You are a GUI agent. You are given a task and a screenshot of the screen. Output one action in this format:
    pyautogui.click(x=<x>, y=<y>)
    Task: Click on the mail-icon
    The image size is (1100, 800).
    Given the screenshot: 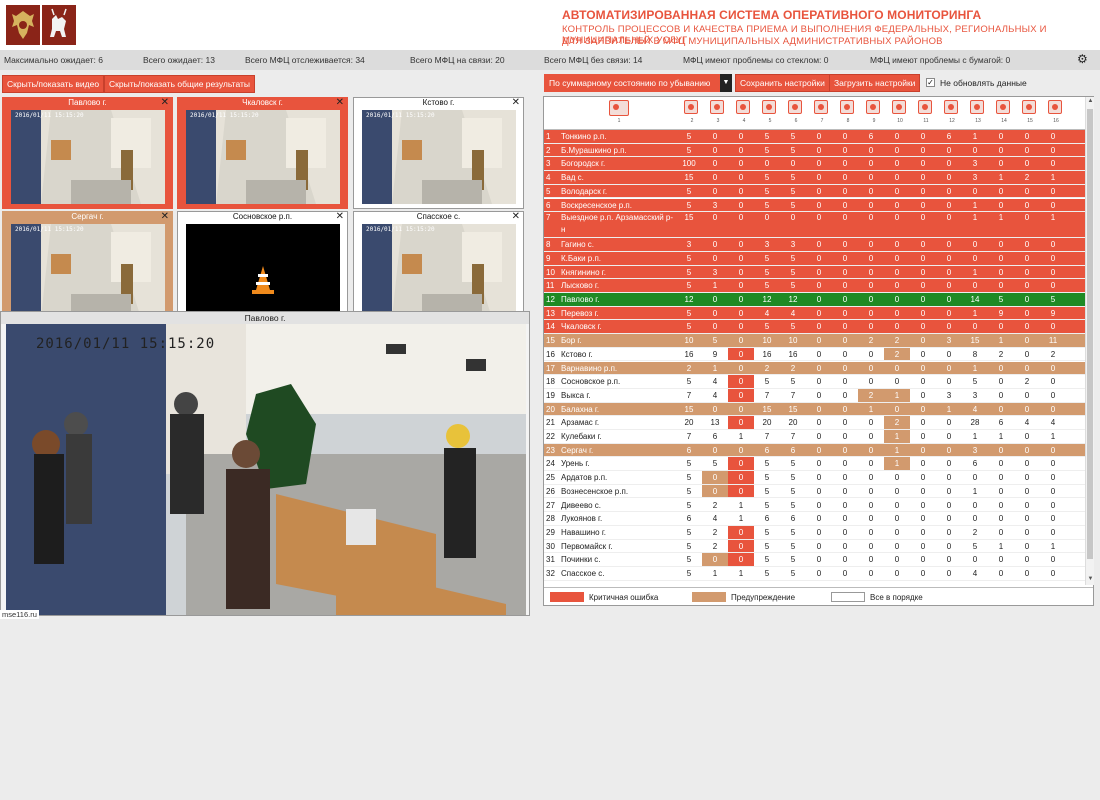 What is the action you would take?
    pyautogui.click(x=821, y=107)
    